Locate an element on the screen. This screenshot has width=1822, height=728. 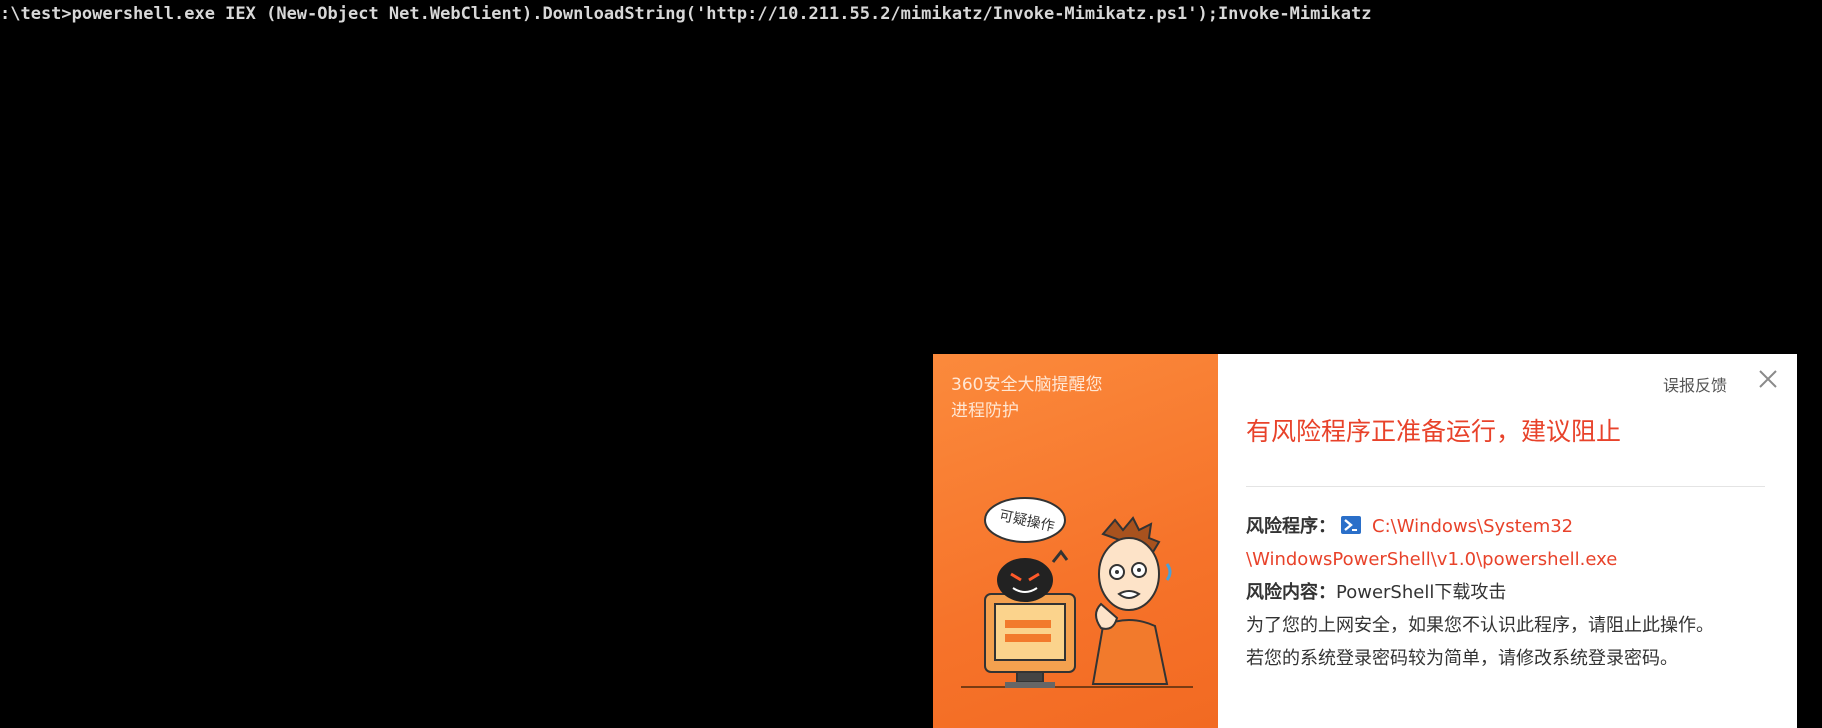
alert-title: 有风险程序正准备运行，建议阻止 is located at coordinates (1434, 431).